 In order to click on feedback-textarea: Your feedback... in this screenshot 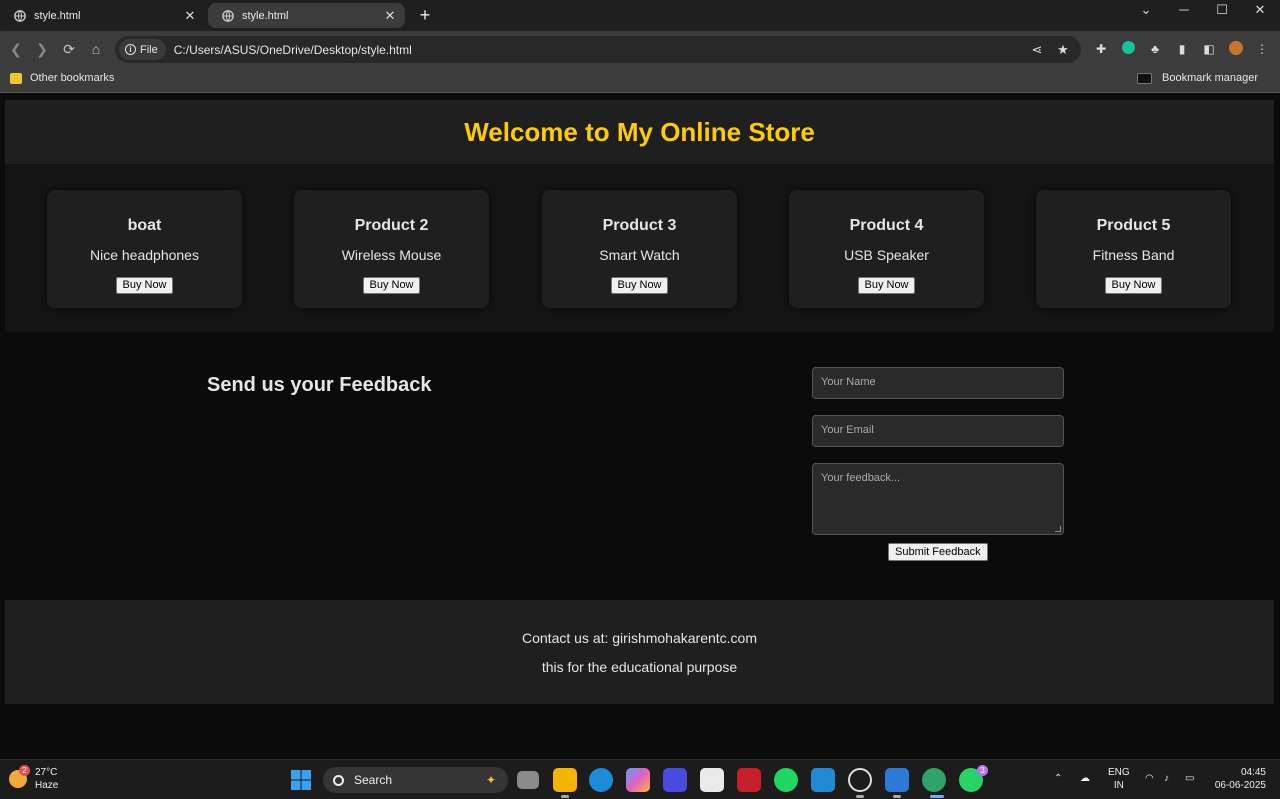, I will do `click(938, 499)`.